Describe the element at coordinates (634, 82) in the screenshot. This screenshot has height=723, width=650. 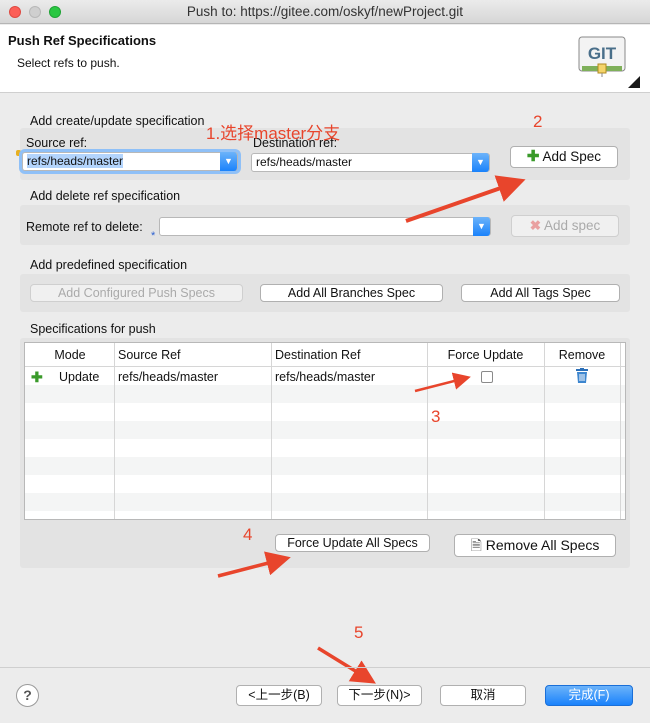
I see `resize-corner-icon` at that location.